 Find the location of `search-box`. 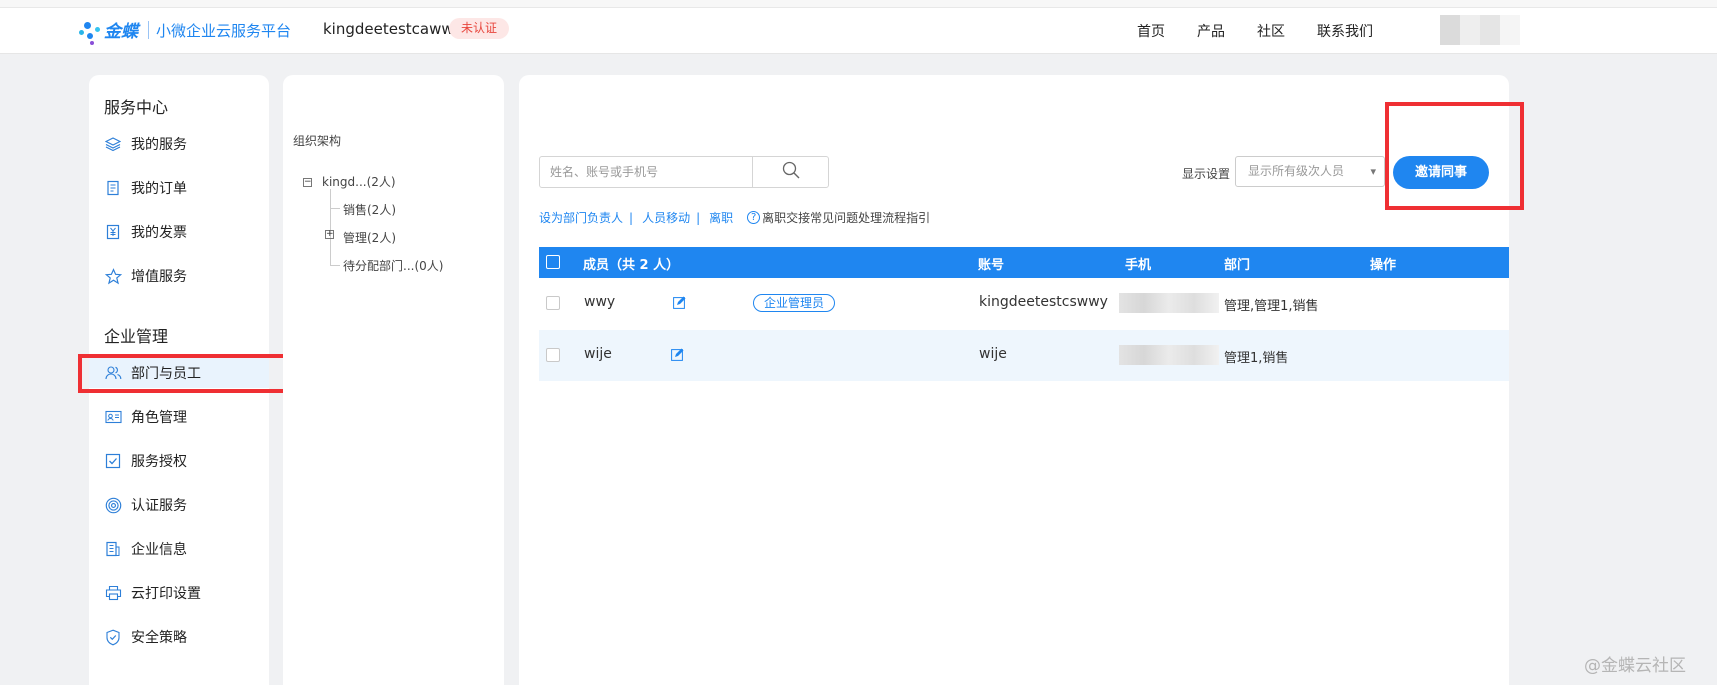

search-box is located at coordinates (684, 172).